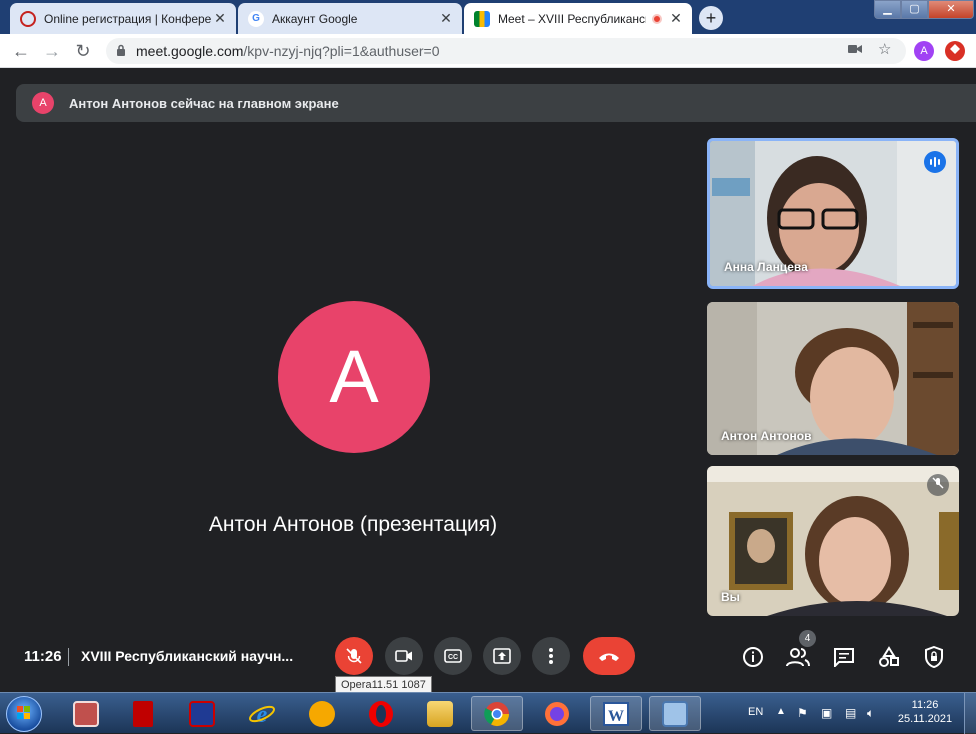 The height and width of the screenshot is (734, 976). I want to click on main-speaker-name: Антон Антонов (презентация), so click(353, 524).